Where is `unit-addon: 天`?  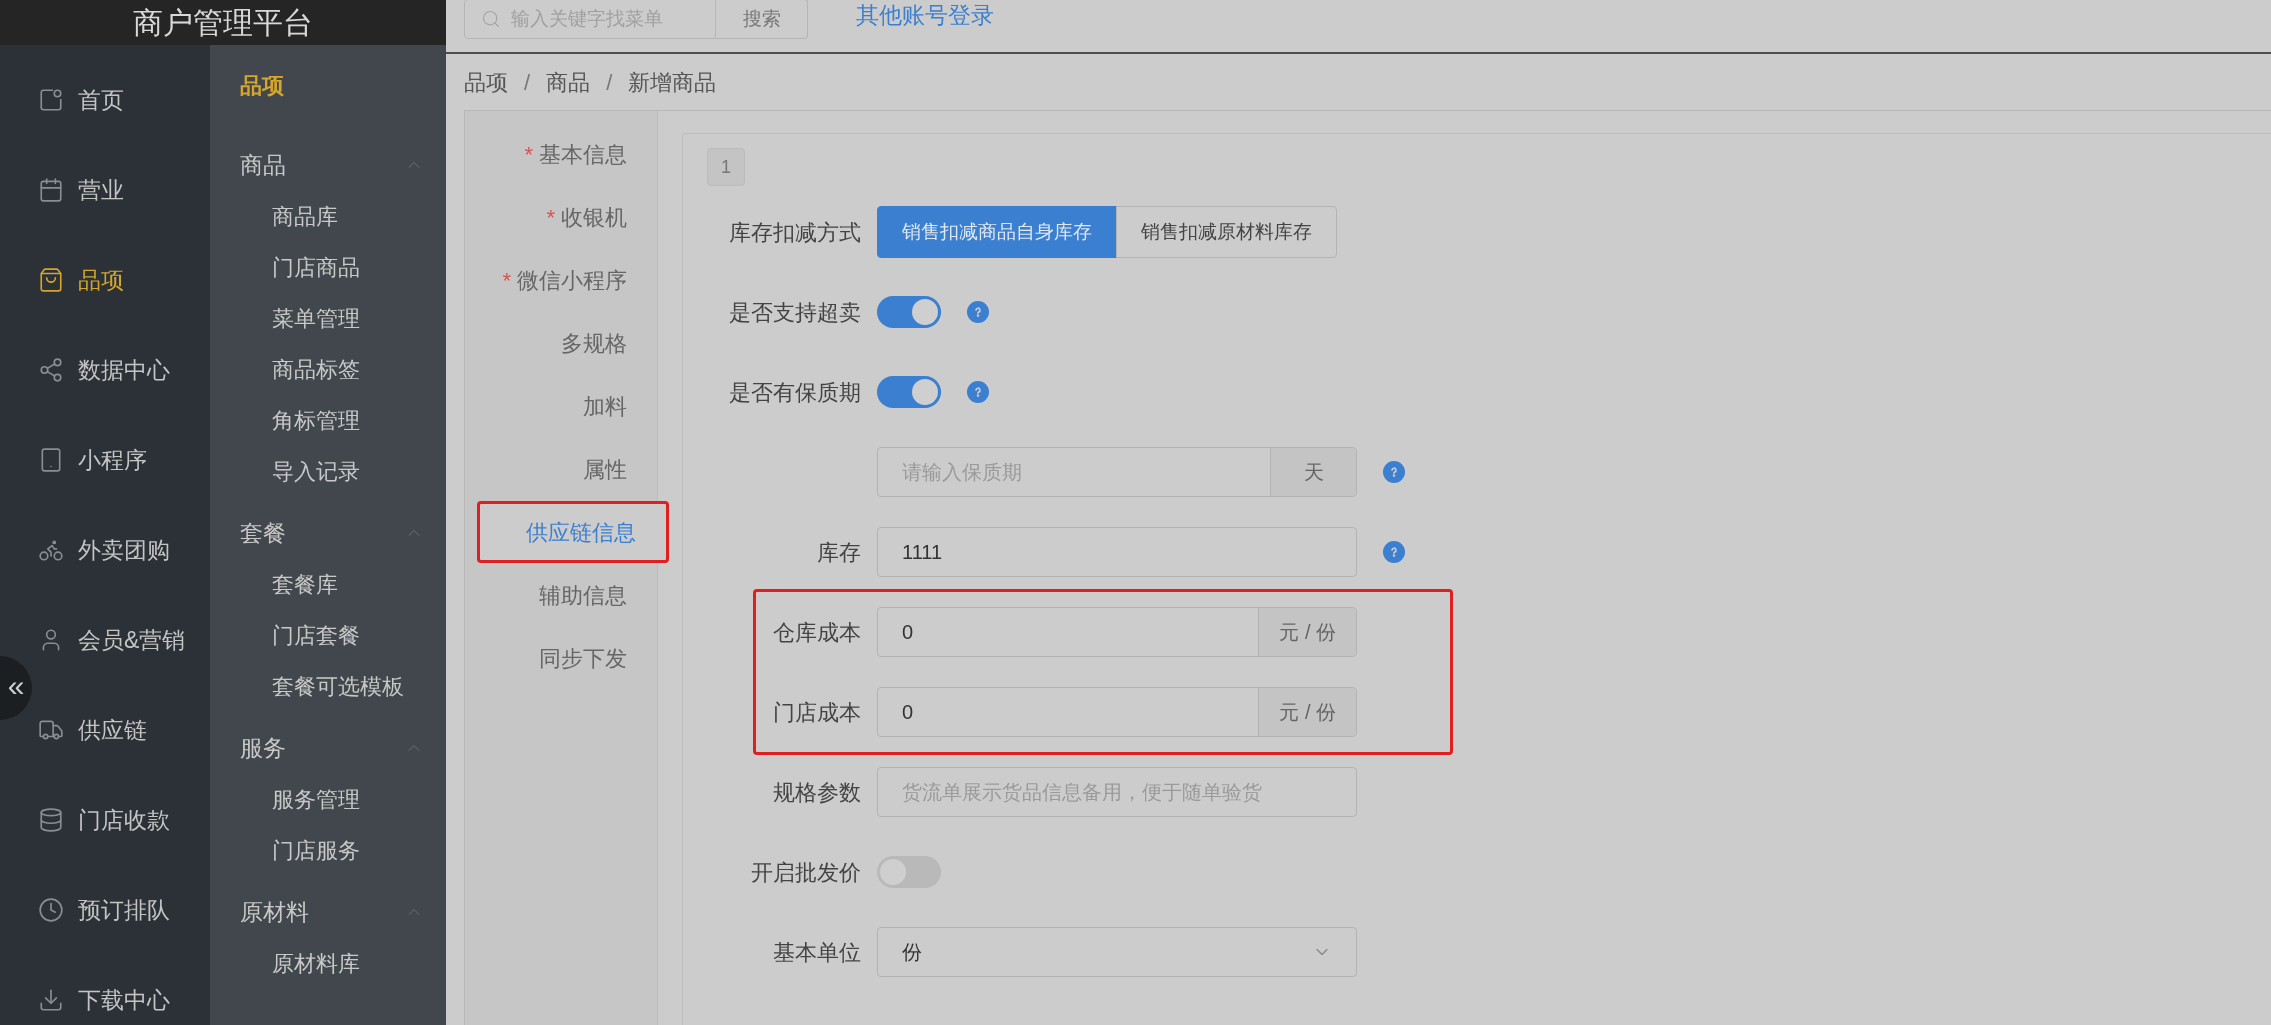 unit-addon: 天 is located at coordinates (1313, 472).